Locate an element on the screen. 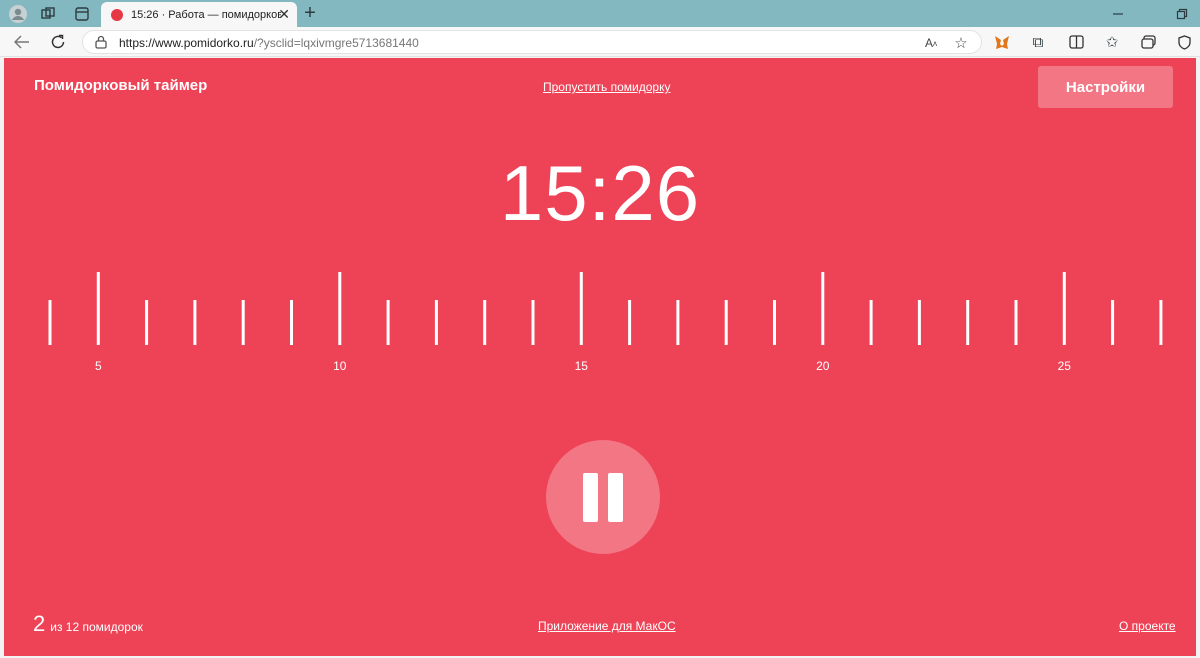 This screenshot has width=1200, height=658. favorite-star-icon: ☆ is located at coordinates (961, 43).